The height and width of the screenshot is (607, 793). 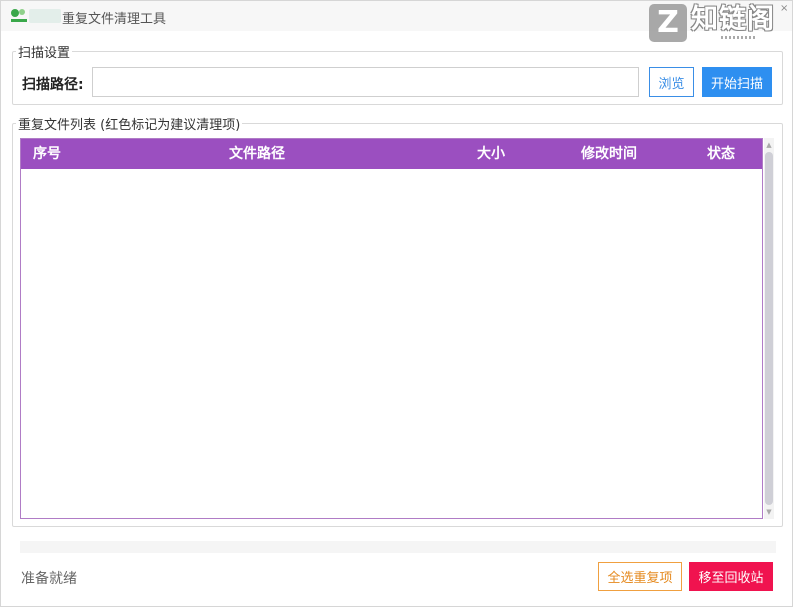 I want to click on column-header-path: 文件路径, so click(x=257, y=154).